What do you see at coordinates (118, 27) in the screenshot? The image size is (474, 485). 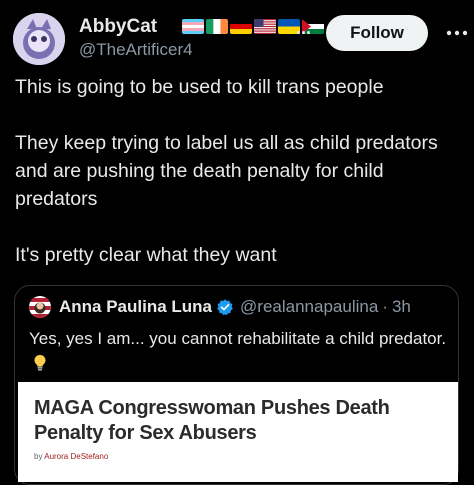 I see `author-display-name: AbbyCat` at bounding box center [118, 27].